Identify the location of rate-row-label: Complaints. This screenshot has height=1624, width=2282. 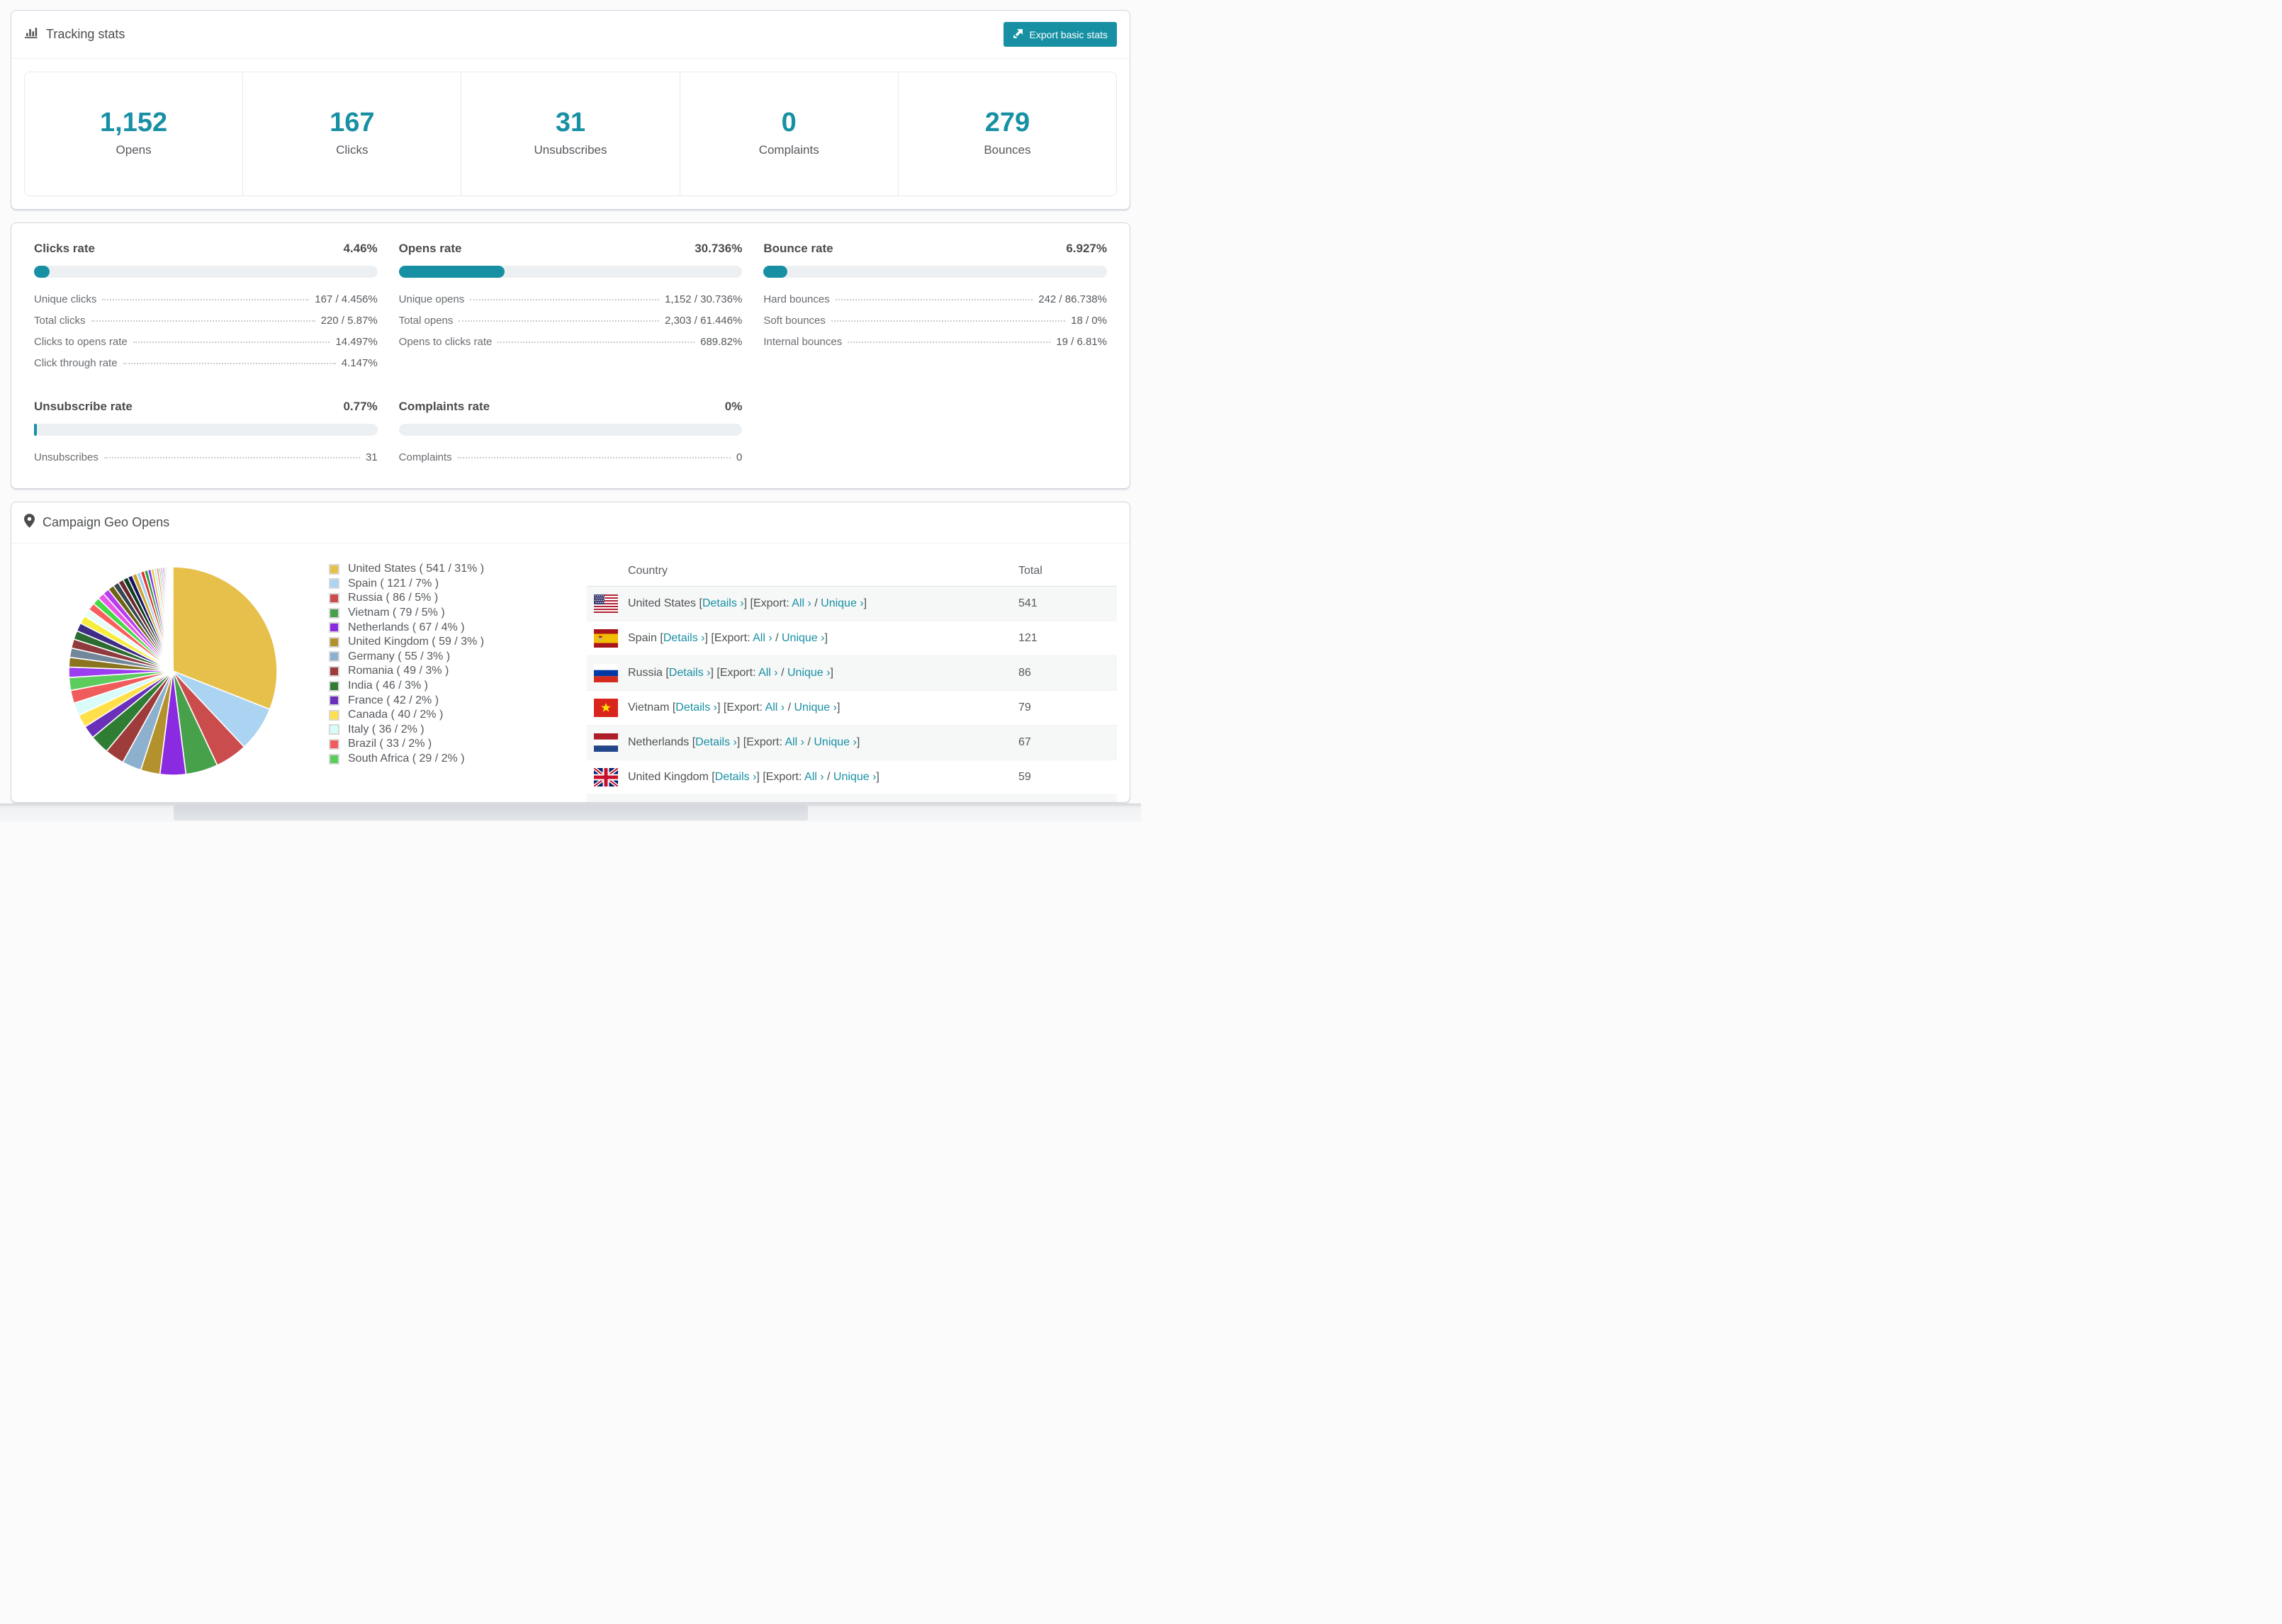
(425, 457).